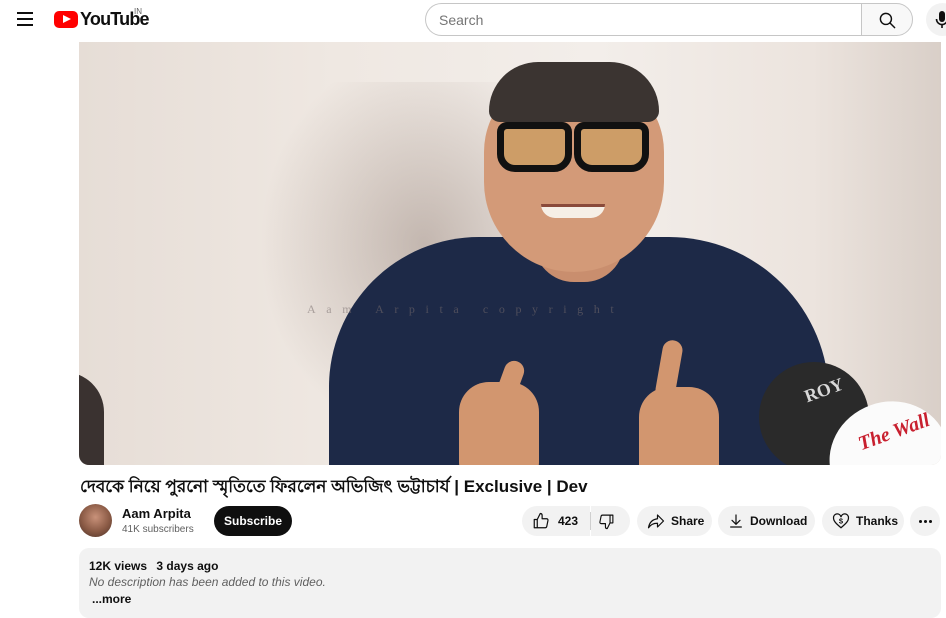  I want to click on description-meta: 12K views 3 days ago, so click(153, 566).